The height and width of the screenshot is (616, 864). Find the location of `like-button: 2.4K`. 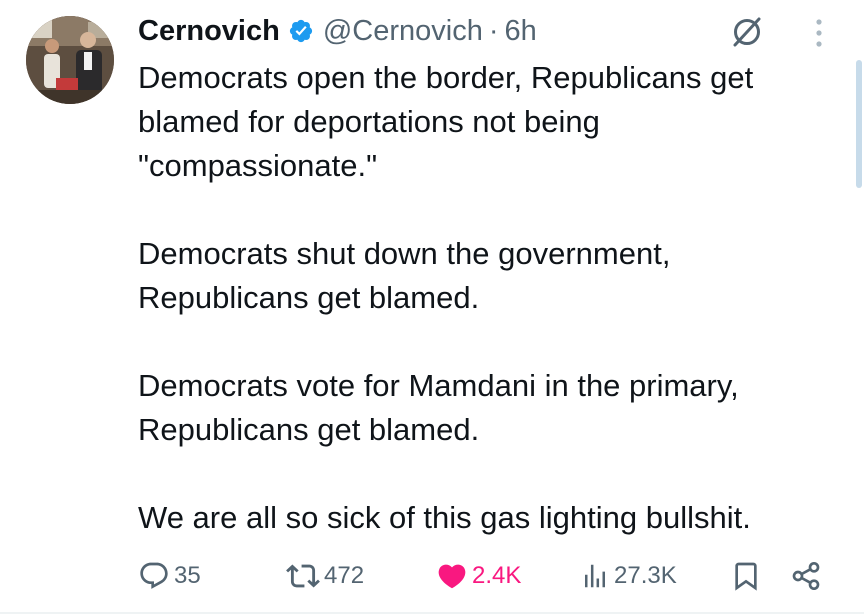

like-button: 2.4K is located at coordinates (478, 576).